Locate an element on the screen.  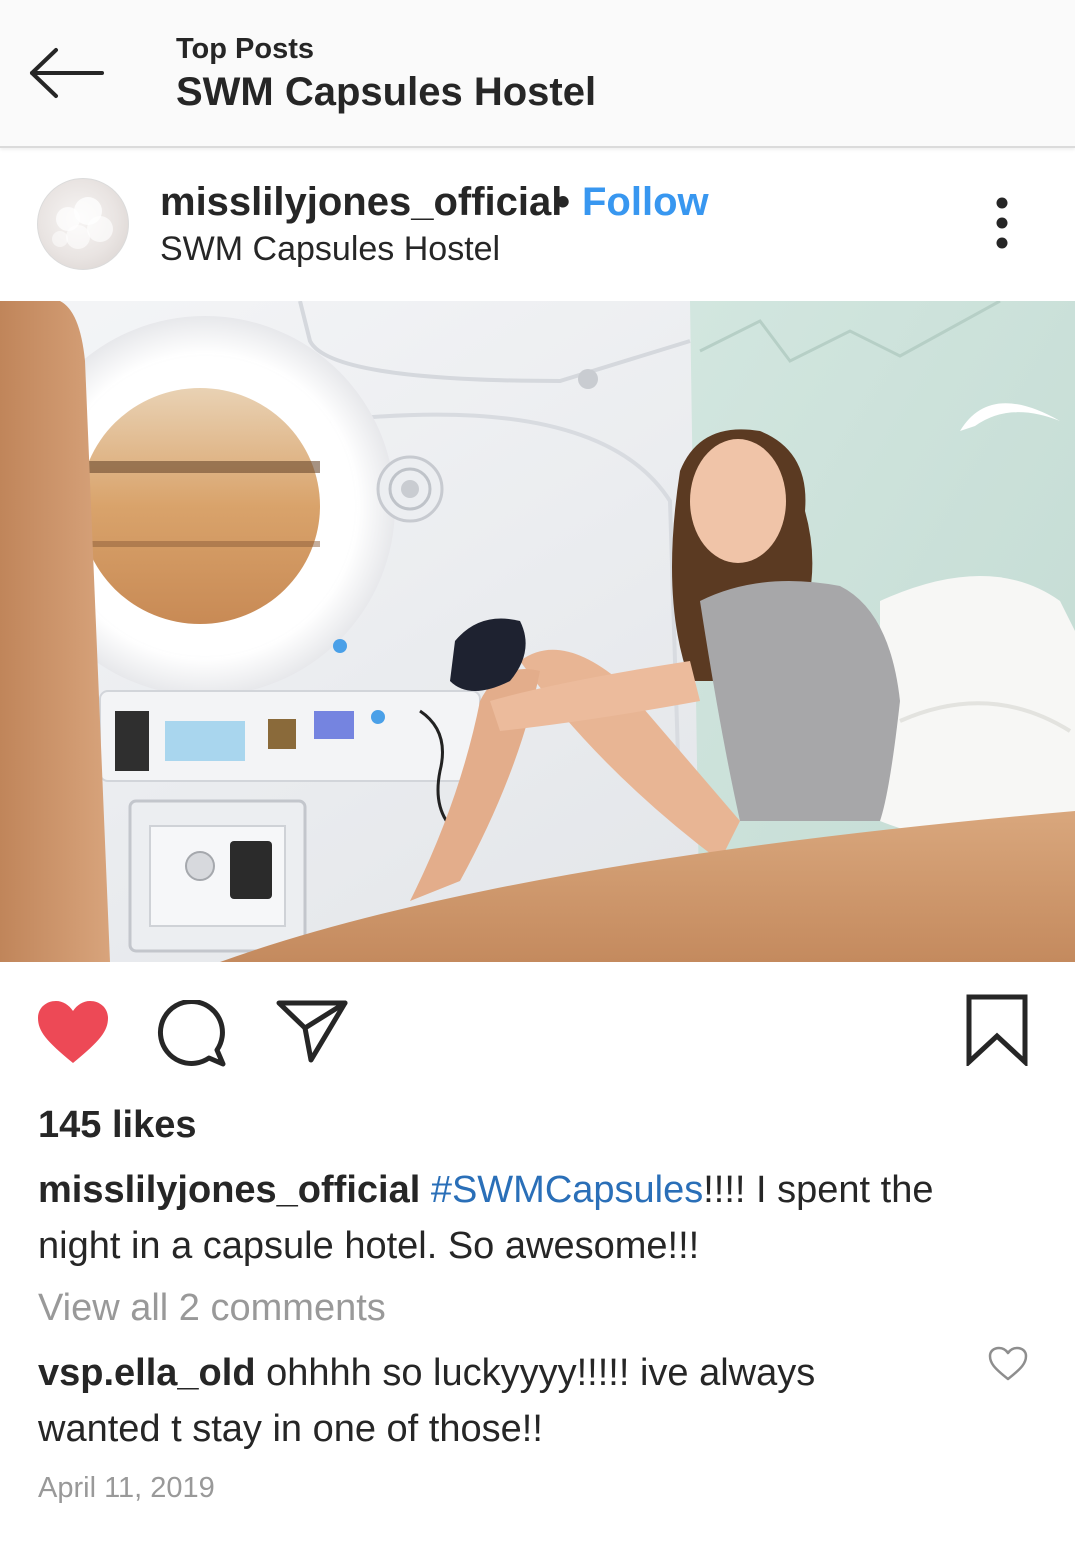
header-subtitle: Top Posts is located at coordinates (245, 49).